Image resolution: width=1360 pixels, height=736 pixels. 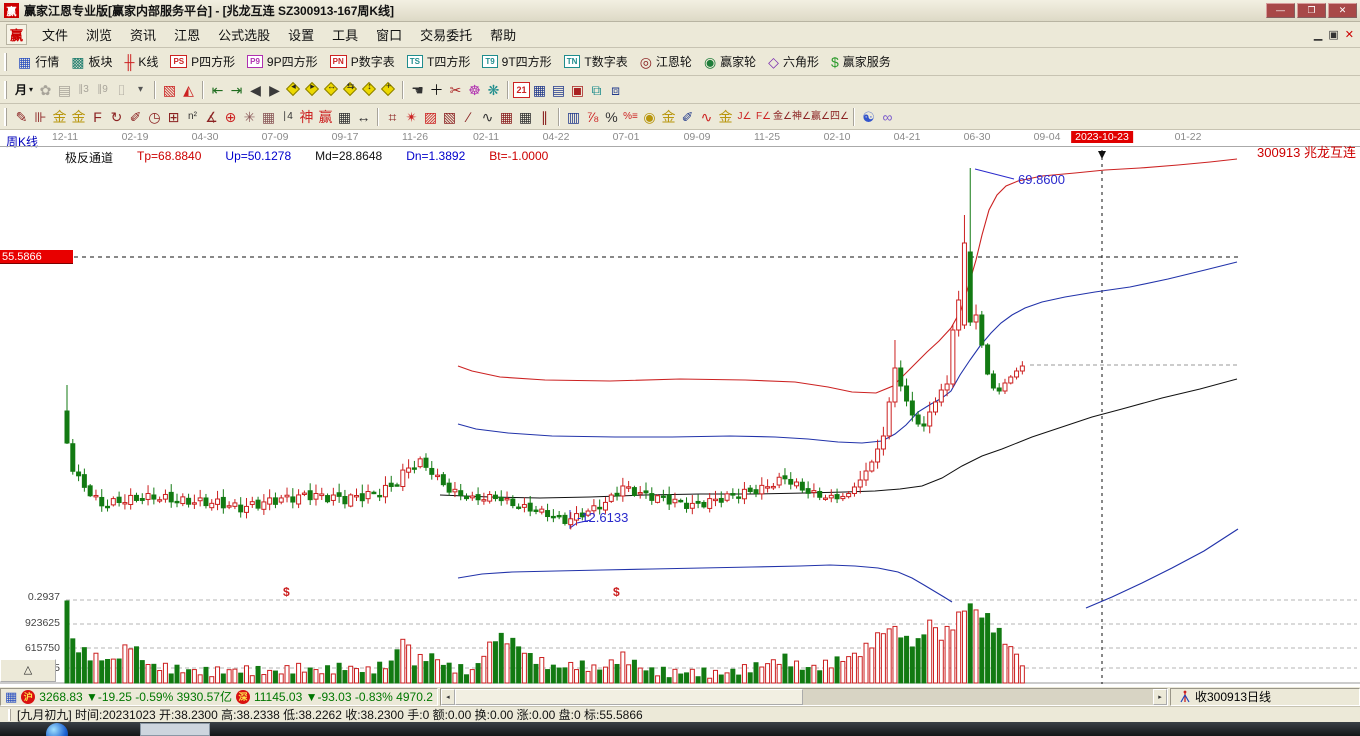 What do you see at coordinates (516, 61) in the screenshot?
I see `nine-t-square-button: T9 9T四方形` at bounding box center [516, 61].